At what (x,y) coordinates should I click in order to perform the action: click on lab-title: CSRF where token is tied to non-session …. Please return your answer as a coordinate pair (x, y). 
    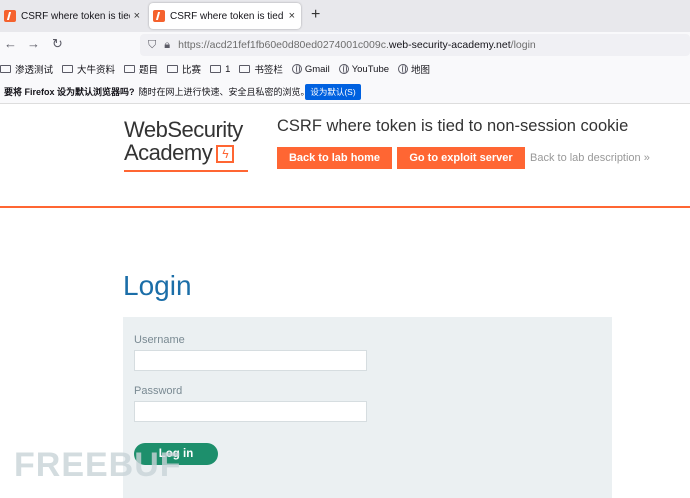
    Looking at the image, I should click on (453, 126).